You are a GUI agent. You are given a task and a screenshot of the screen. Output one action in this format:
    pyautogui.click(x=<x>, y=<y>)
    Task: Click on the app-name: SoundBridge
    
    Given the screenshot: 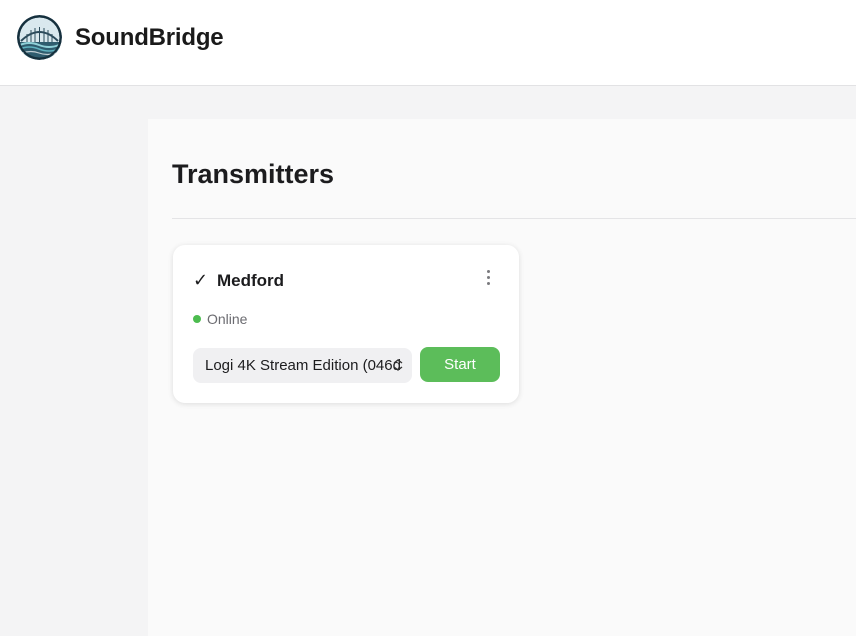 What is the action you would take?
    pyautogui.click(x=149, y=38)
    